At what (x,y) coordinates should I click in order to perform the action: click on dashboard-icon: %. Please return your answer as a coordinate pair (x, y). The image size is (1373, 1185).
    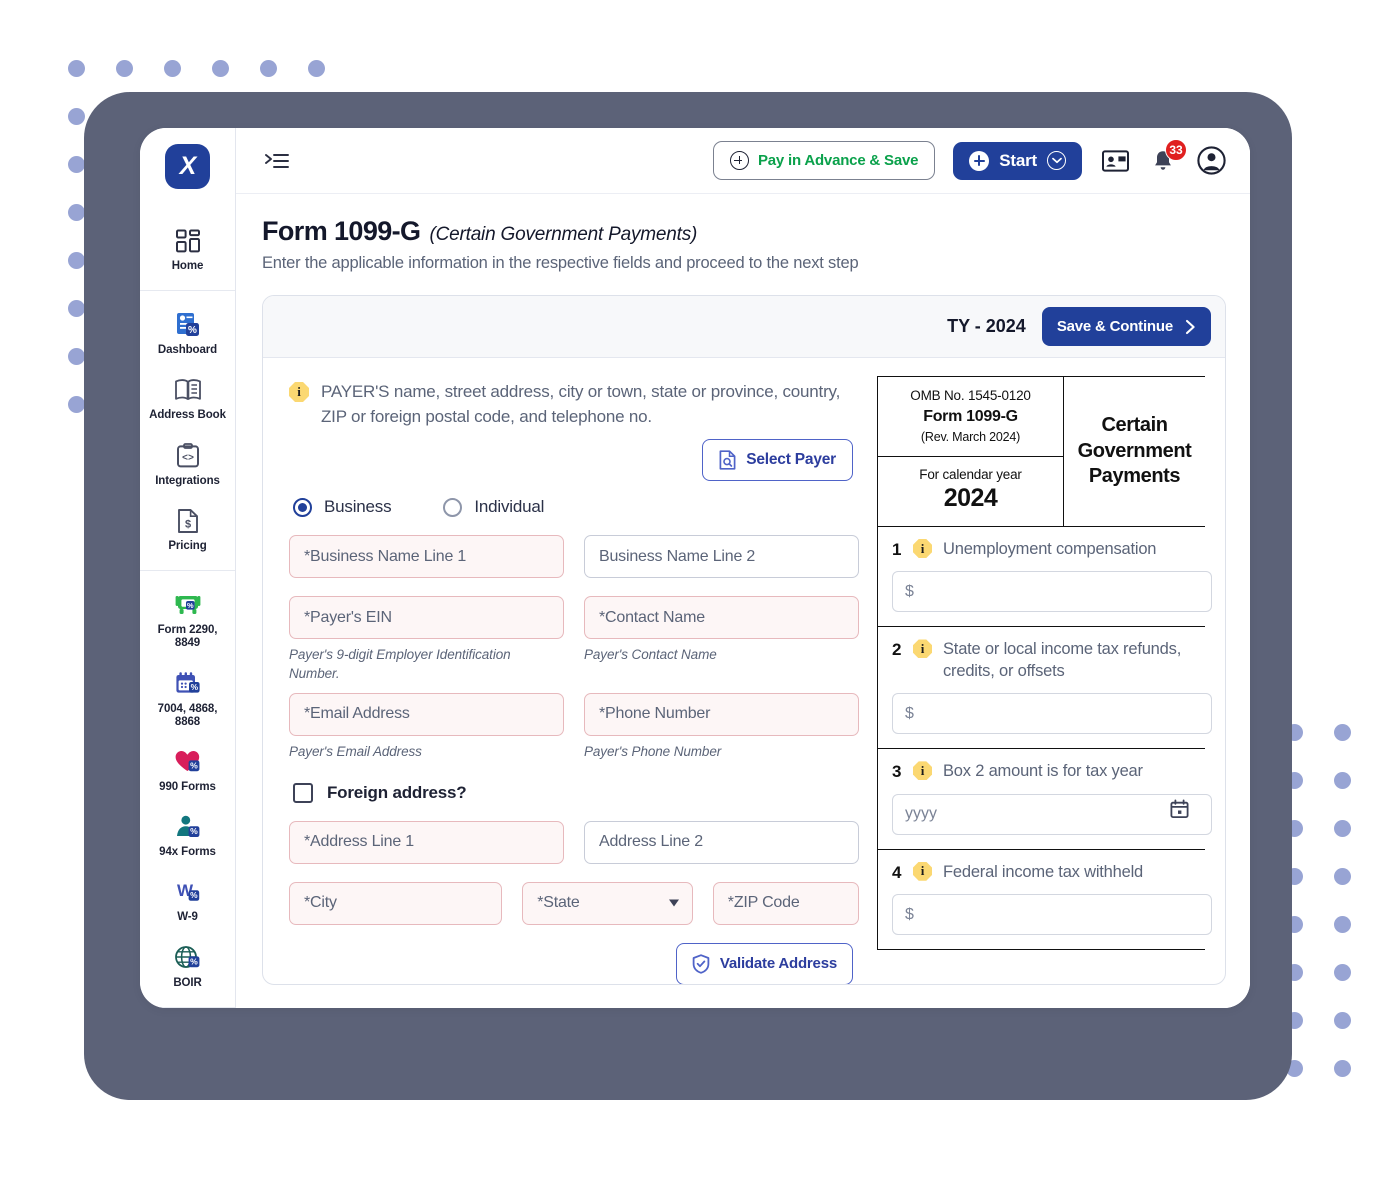
    Looking at the image, I should click on (188, 325).